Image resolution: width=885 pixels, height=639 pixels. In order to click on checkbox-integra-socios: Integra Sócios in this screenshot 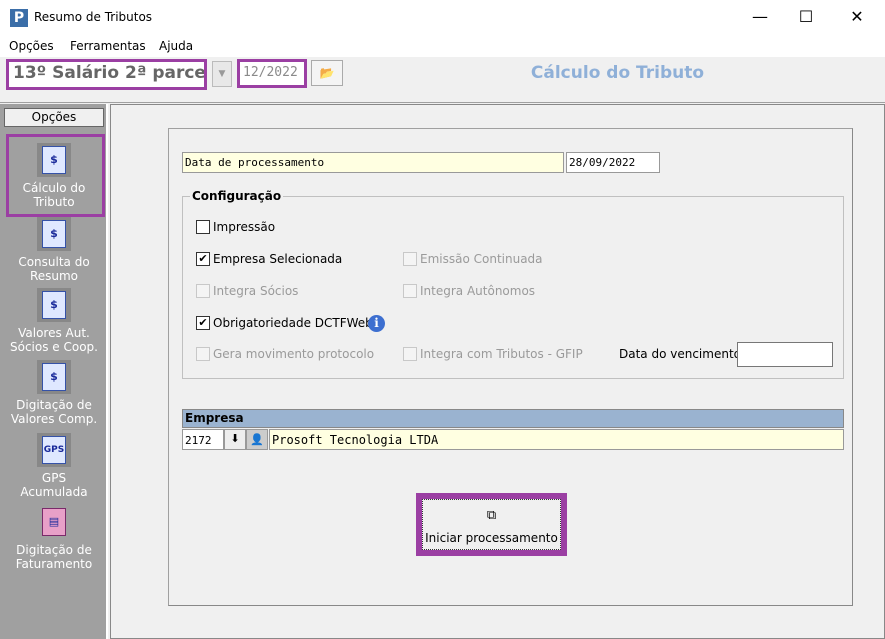, I will do `click(247, 291)`.